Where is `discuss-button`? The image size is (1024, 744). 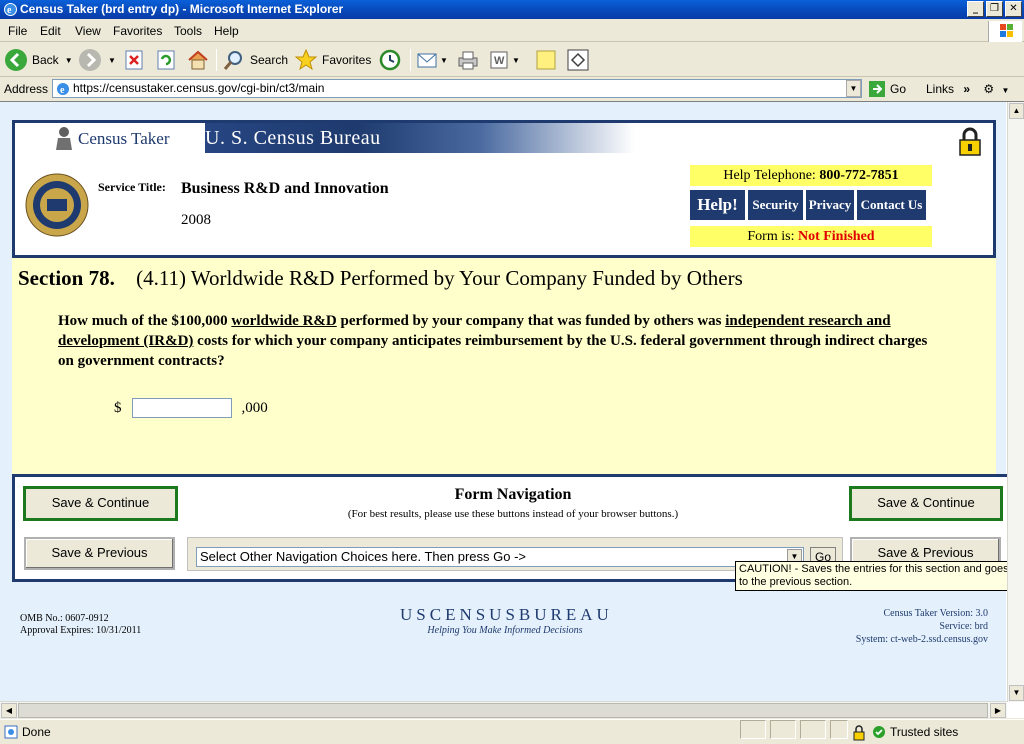 discuss-button is located at coordinates (546, 60).